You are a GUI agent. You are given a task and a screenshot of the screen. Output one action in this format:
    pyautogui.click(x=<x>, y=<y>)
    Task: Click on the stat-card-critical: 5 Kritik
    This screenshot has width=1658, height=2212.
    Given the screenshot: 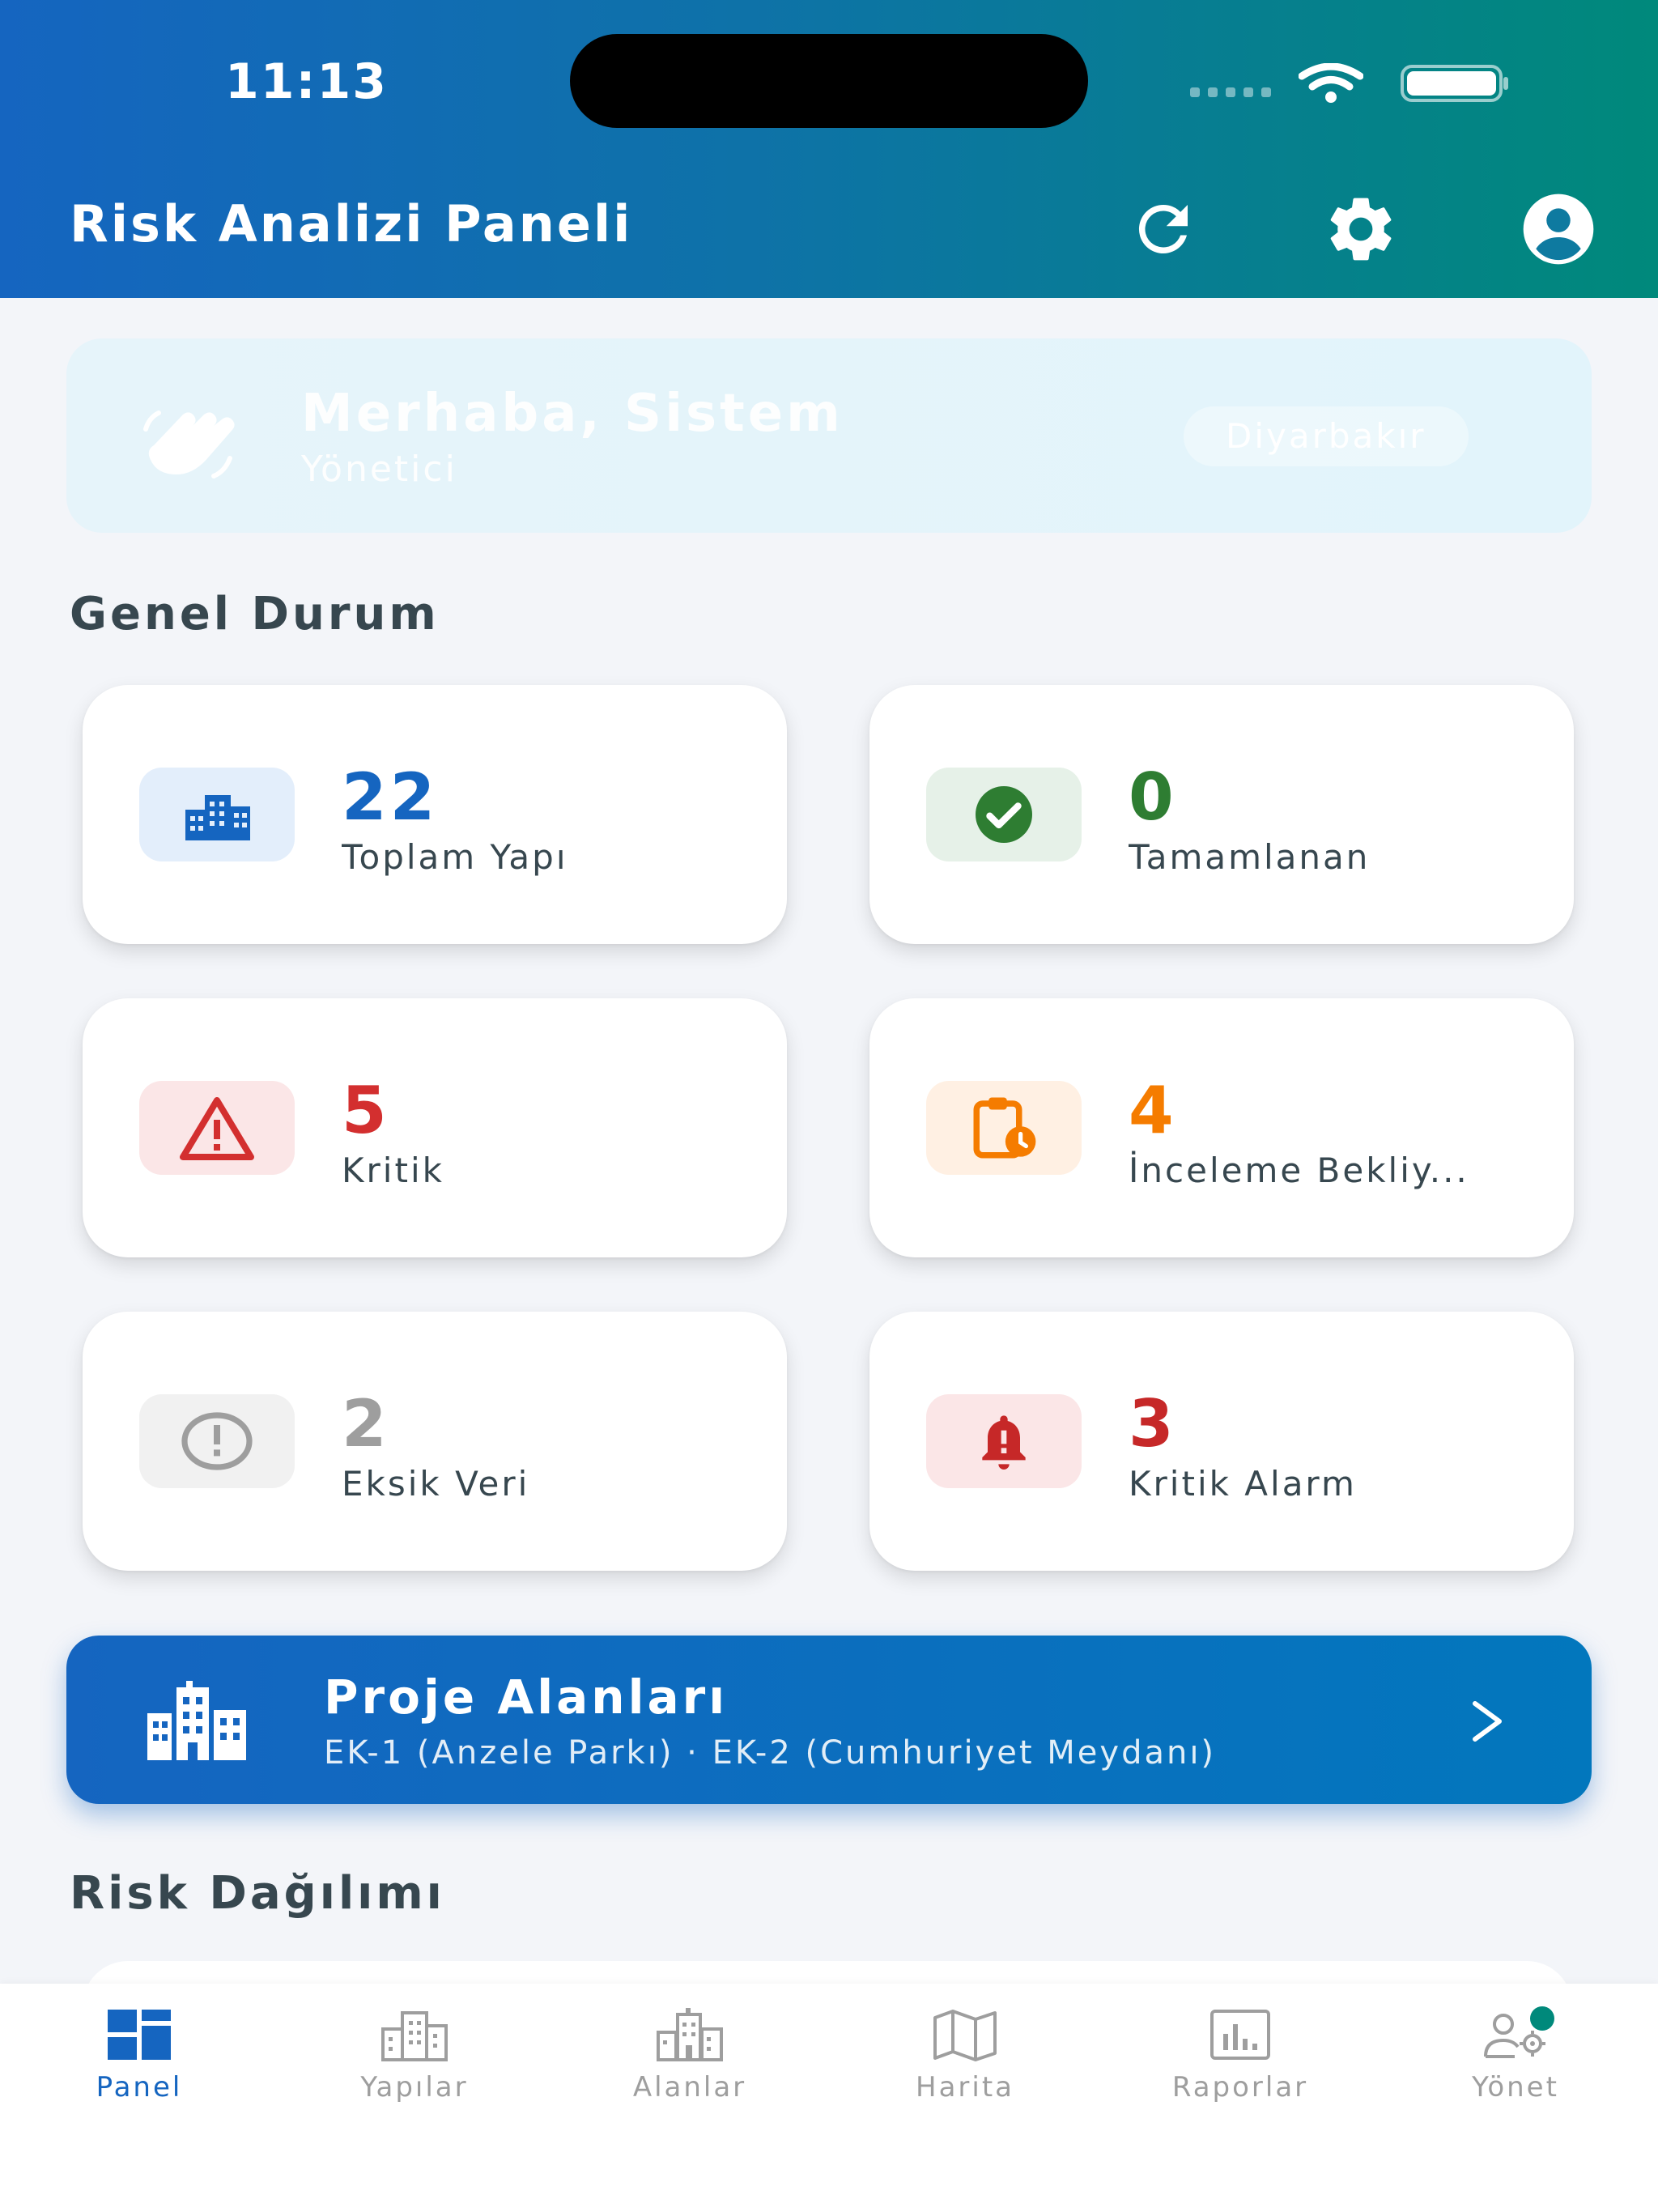 What is the action you would take?
    pyautogui.click(x=435, y=1128)
    